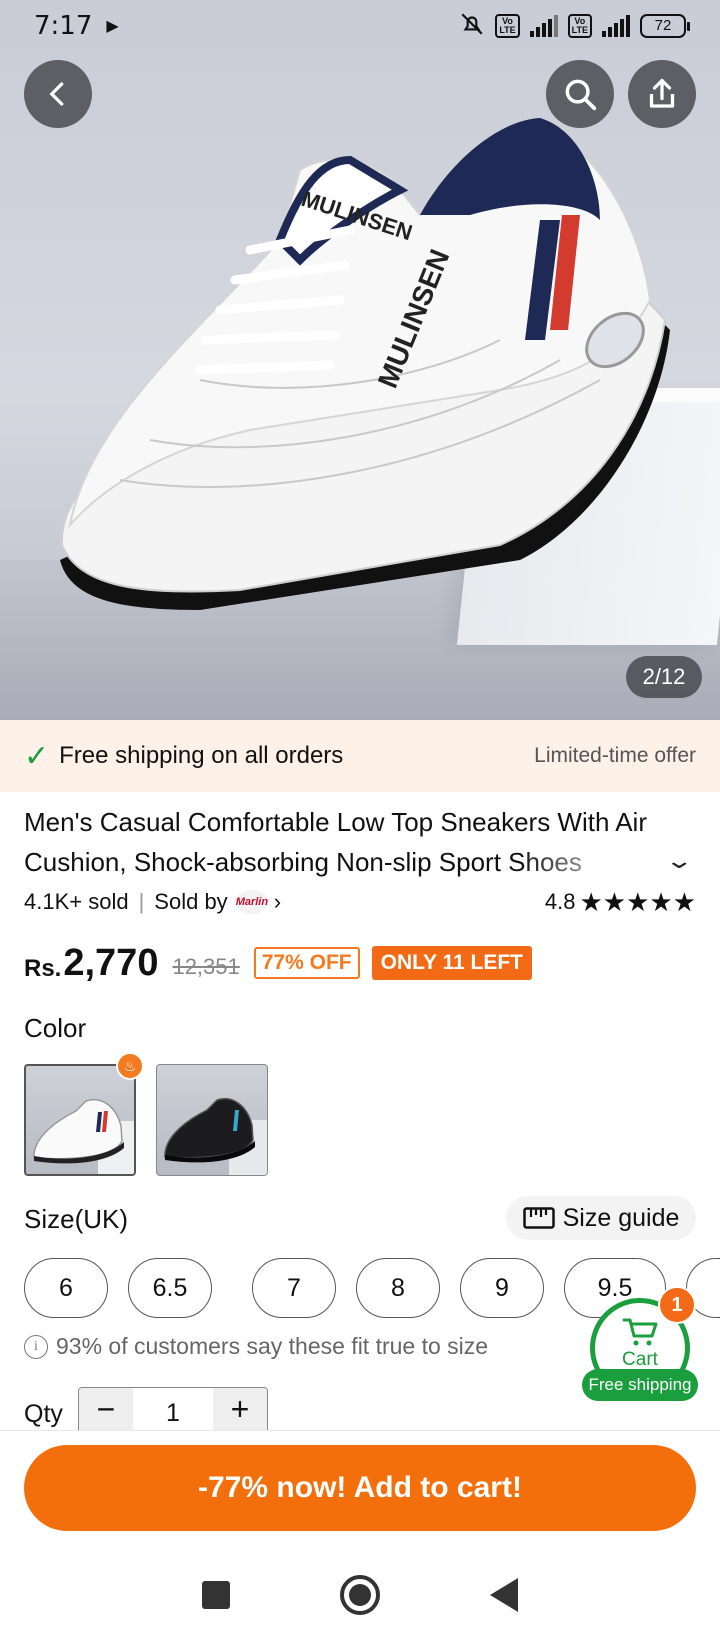 Image resolution: width=720 pixels, height=1650 pixels. I want to click on discount-badge: 77% OFF, so click(306, 963).